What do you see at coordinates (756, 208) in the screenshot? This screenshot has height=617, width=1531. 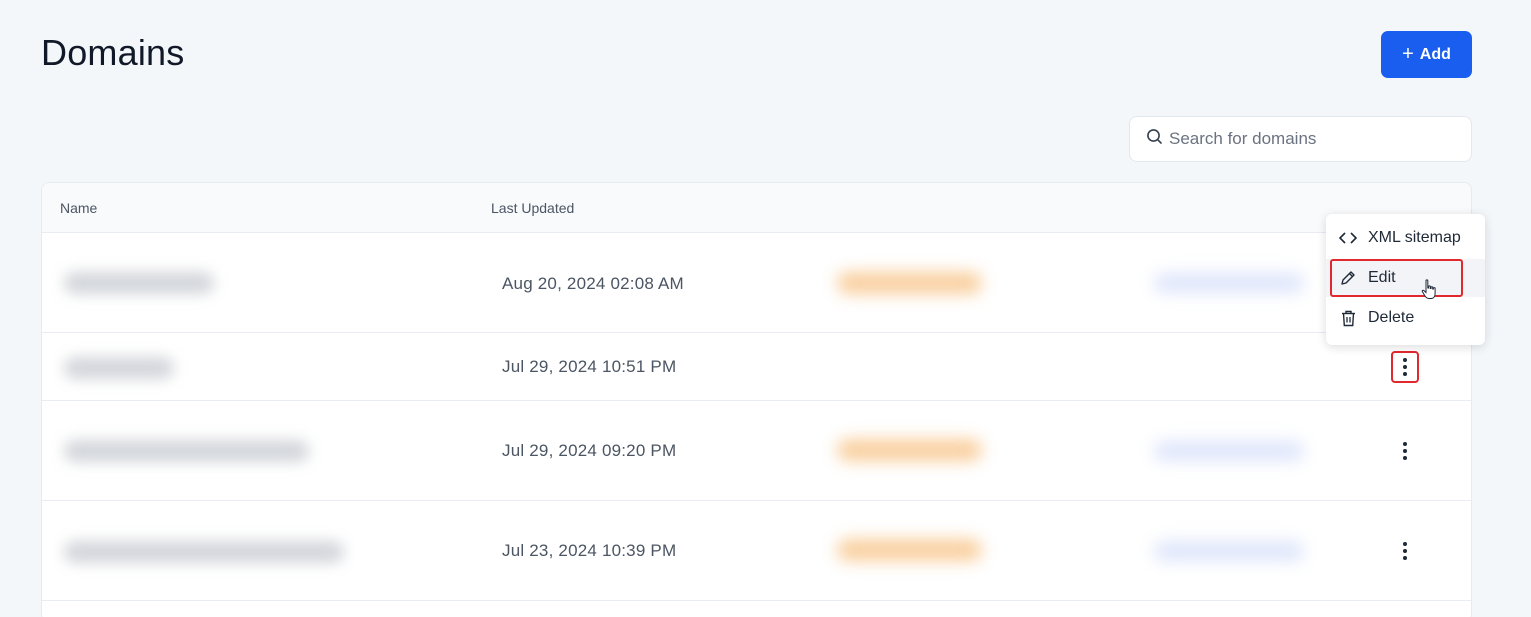 I see `table-header: Name Last Updated` at bounding box center [756, 208].